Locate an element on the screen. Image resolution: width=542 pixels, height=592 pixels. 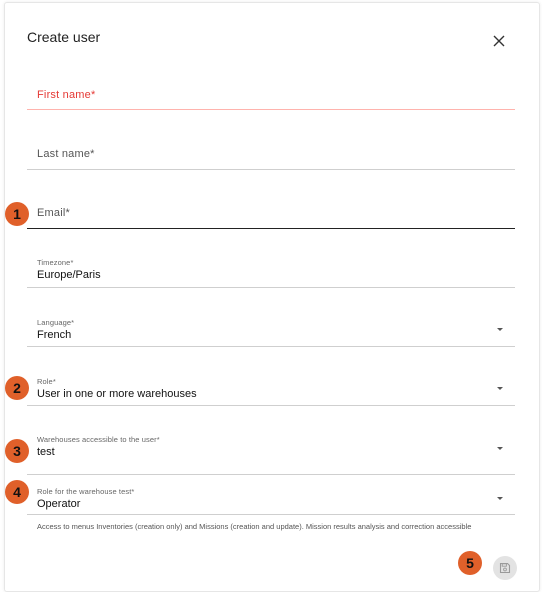
timezone-value: Europe/Paris is located at coordinates (69, 275).